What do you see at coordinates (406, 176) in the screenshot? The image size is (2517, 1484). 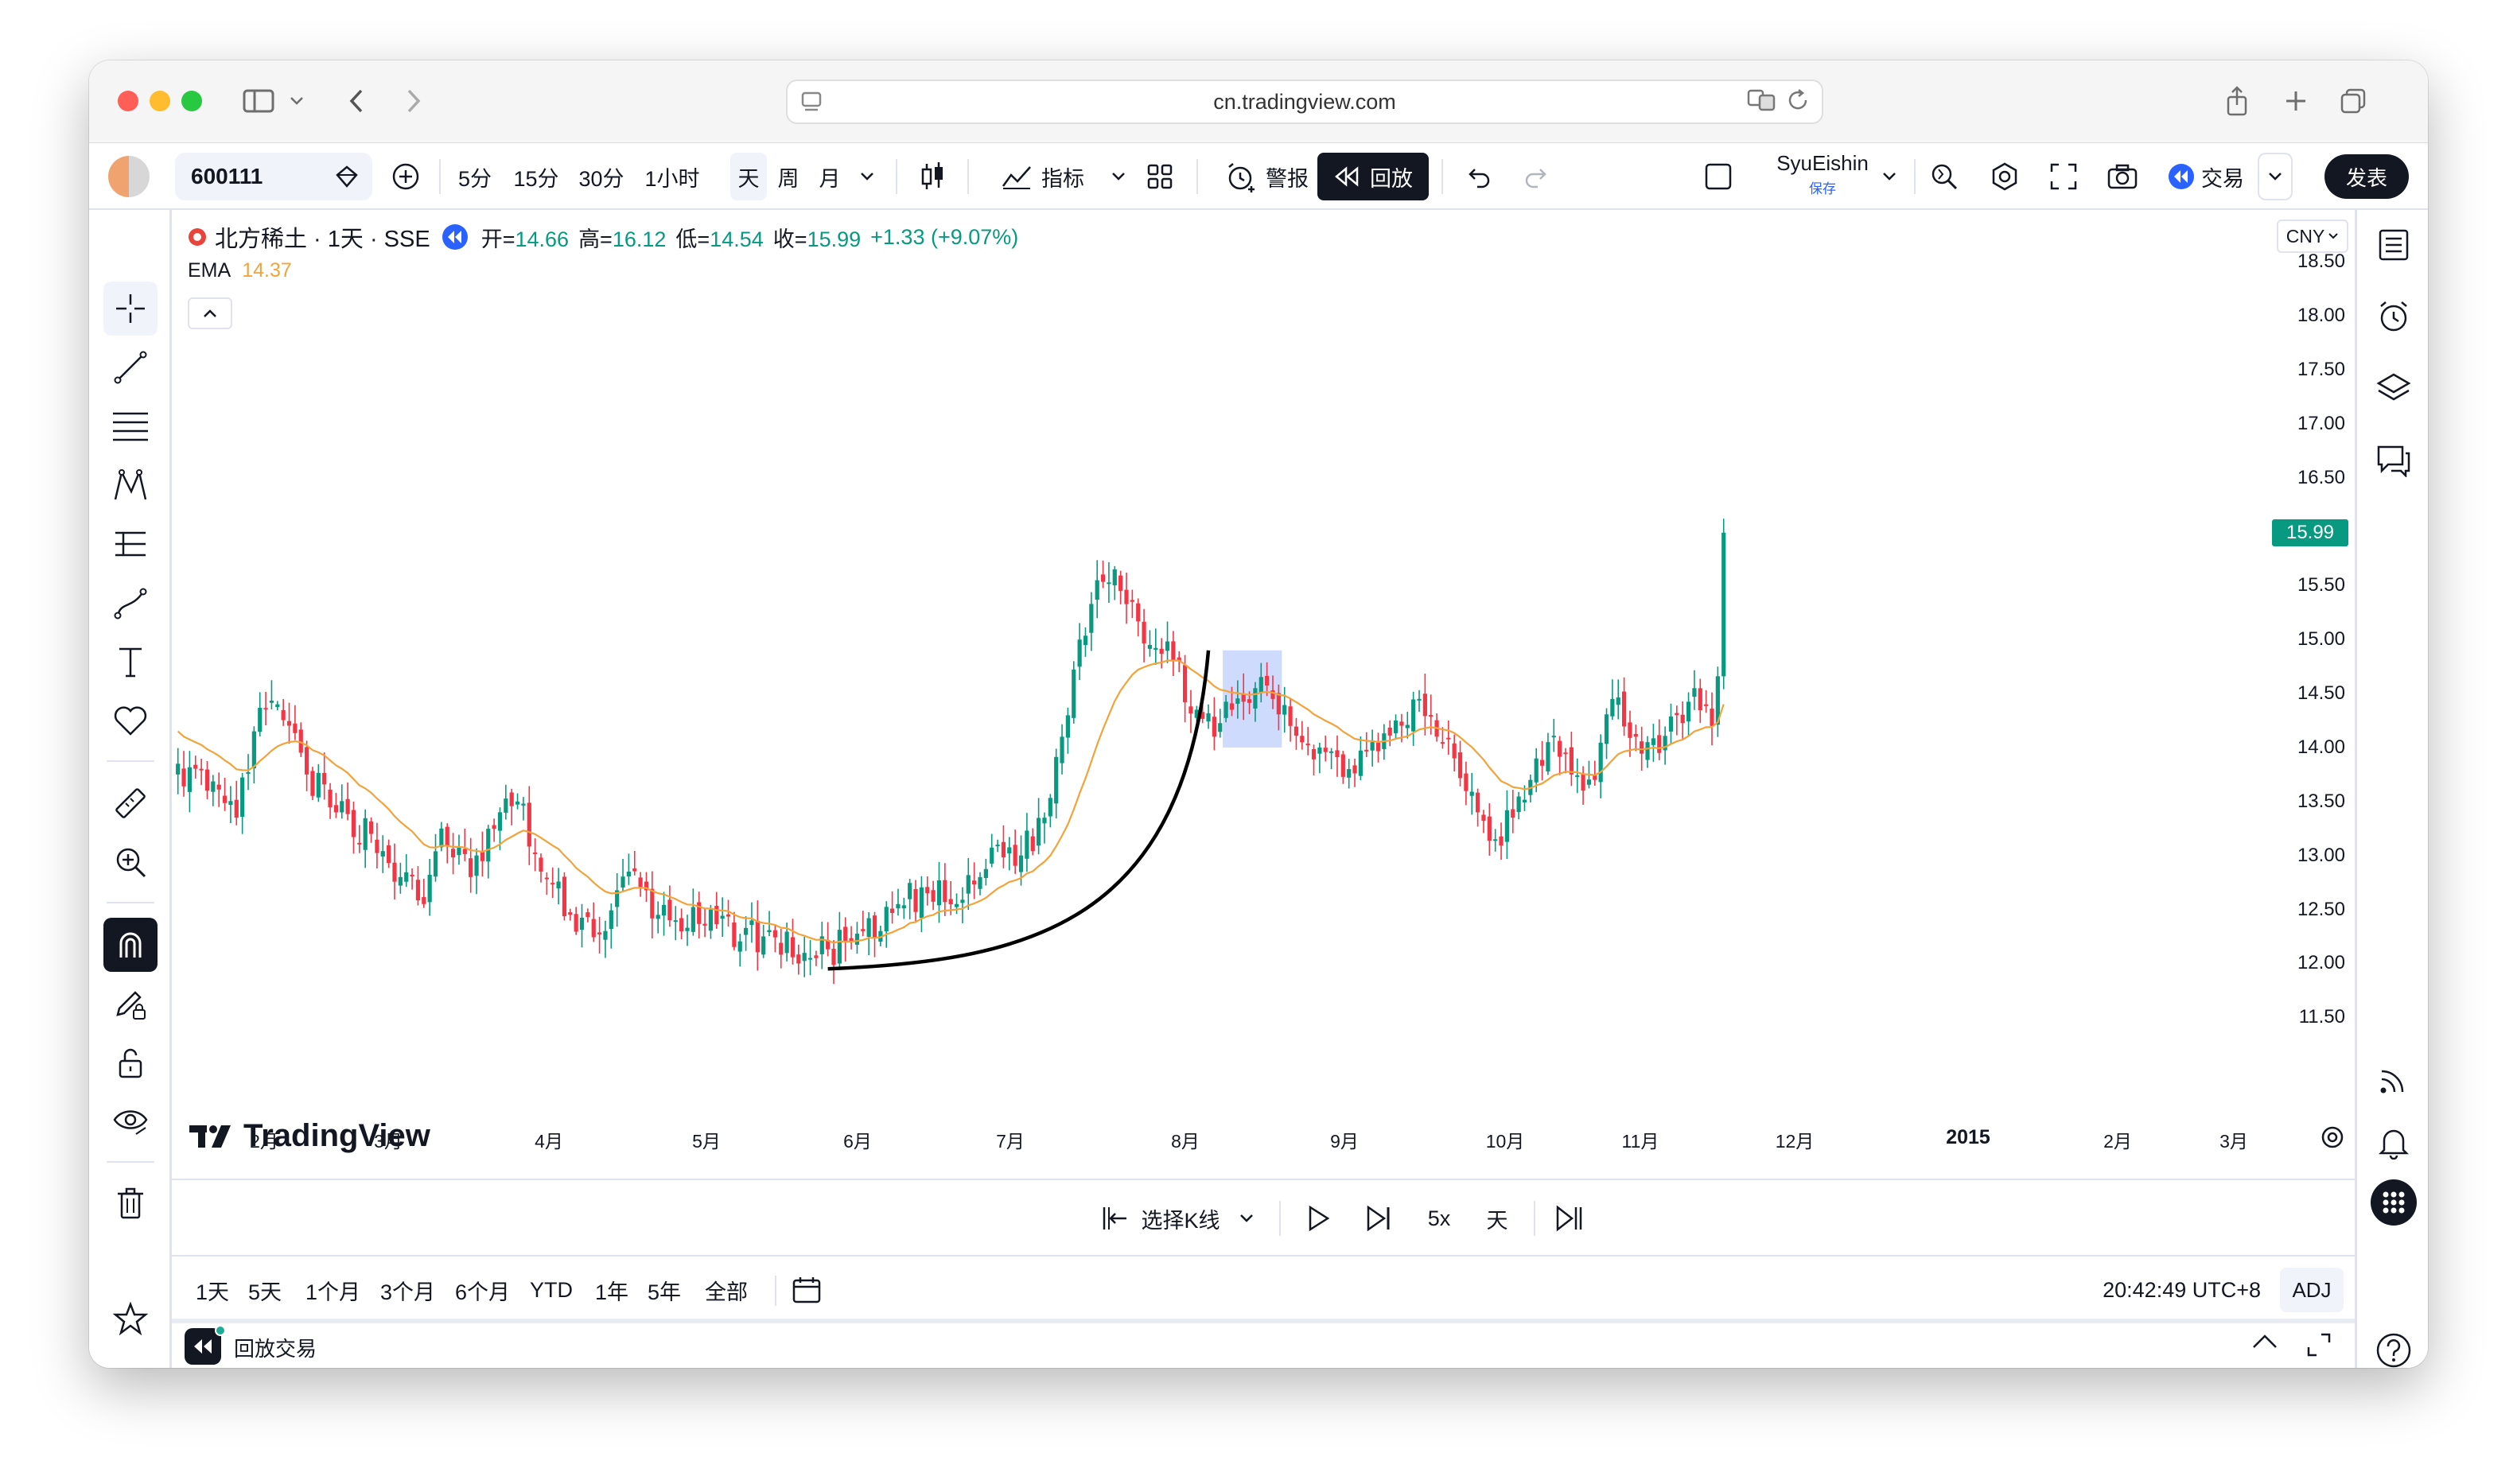 I see `compare-add-icon` at bounding box center [406, 176].